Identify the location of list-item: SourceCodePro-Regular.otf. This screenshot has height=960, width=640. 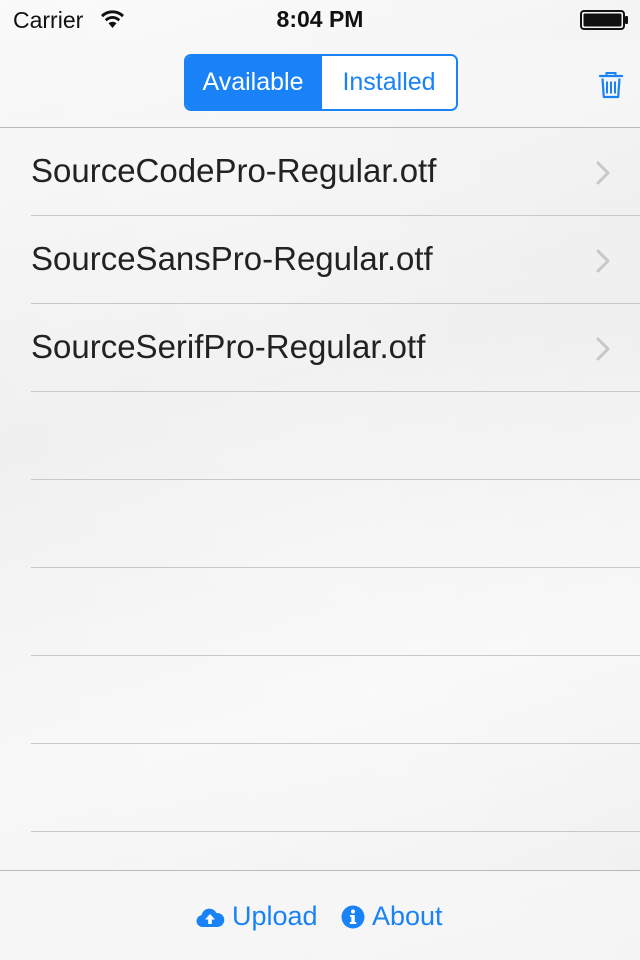
(320, 172).